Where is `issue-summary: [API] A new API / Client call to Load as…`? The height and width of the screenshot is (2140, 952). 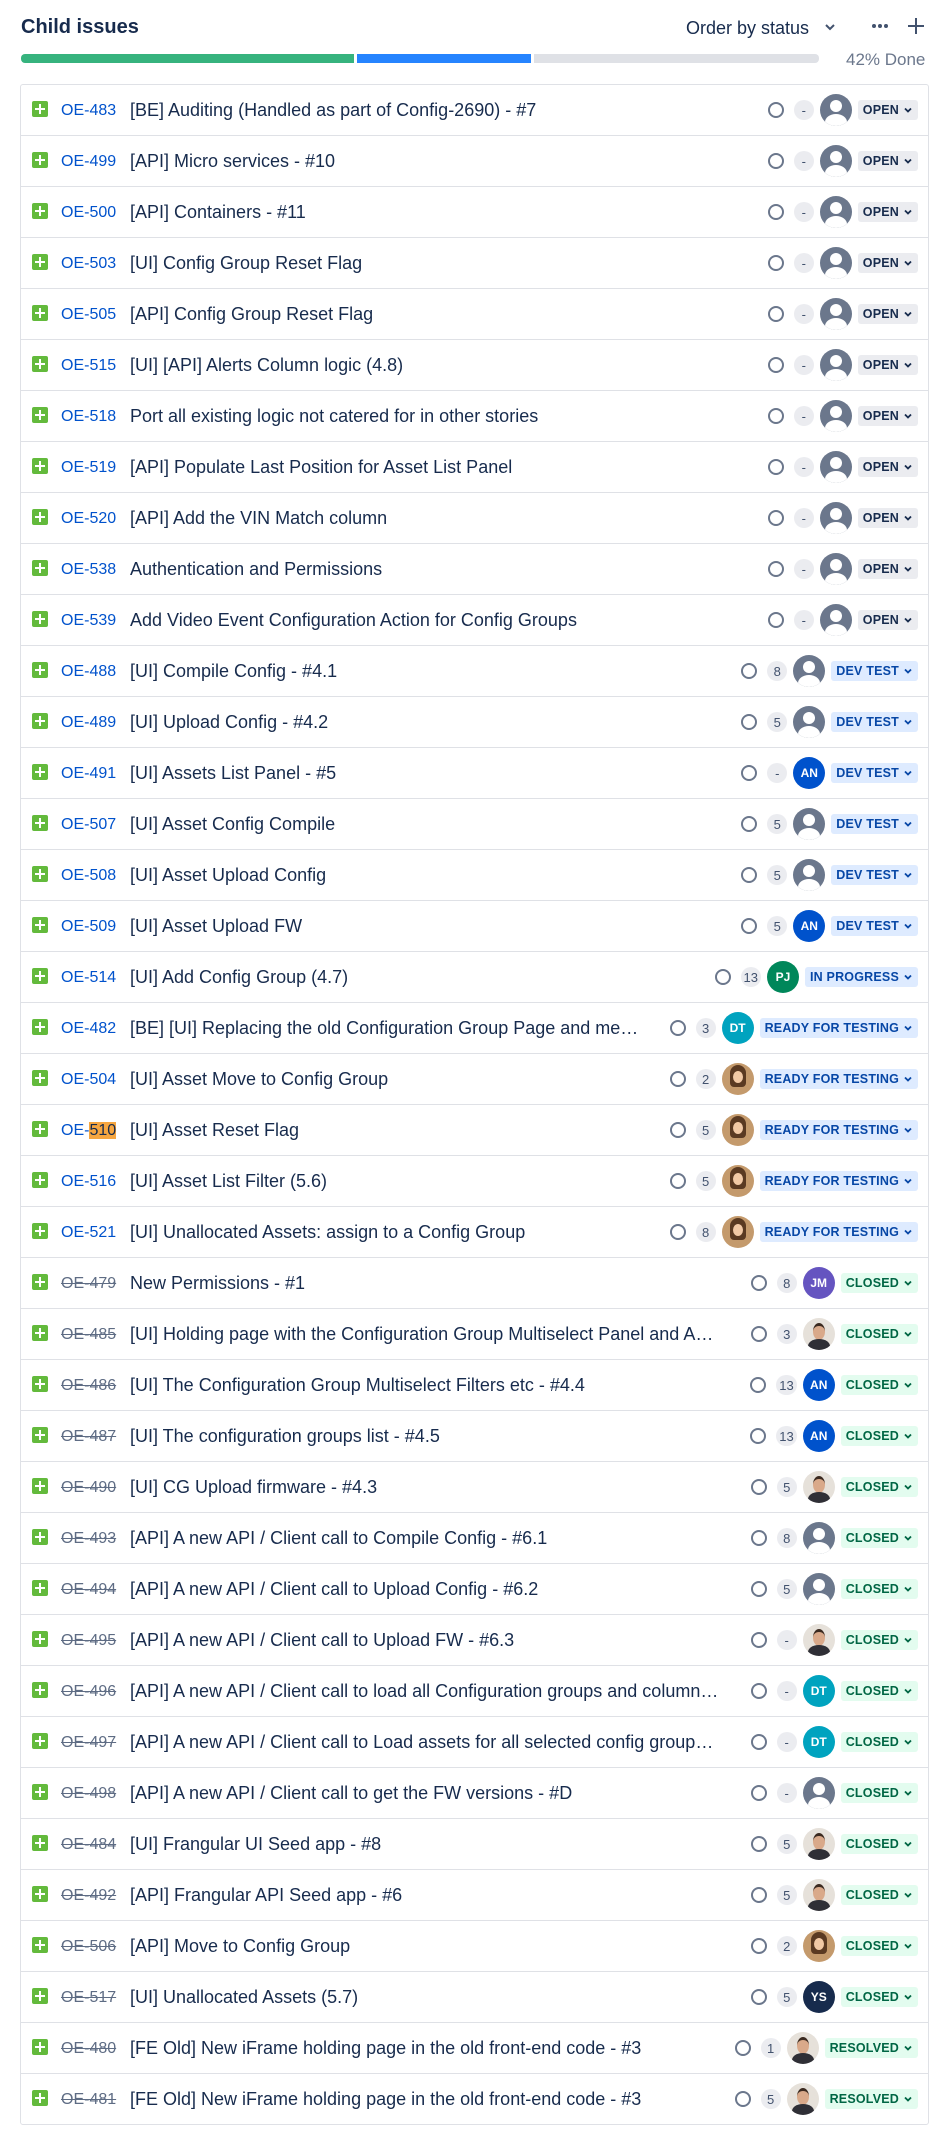 issue-summary: [API] A new API / Client call to Load as… is located at coordinates (425, 1742).